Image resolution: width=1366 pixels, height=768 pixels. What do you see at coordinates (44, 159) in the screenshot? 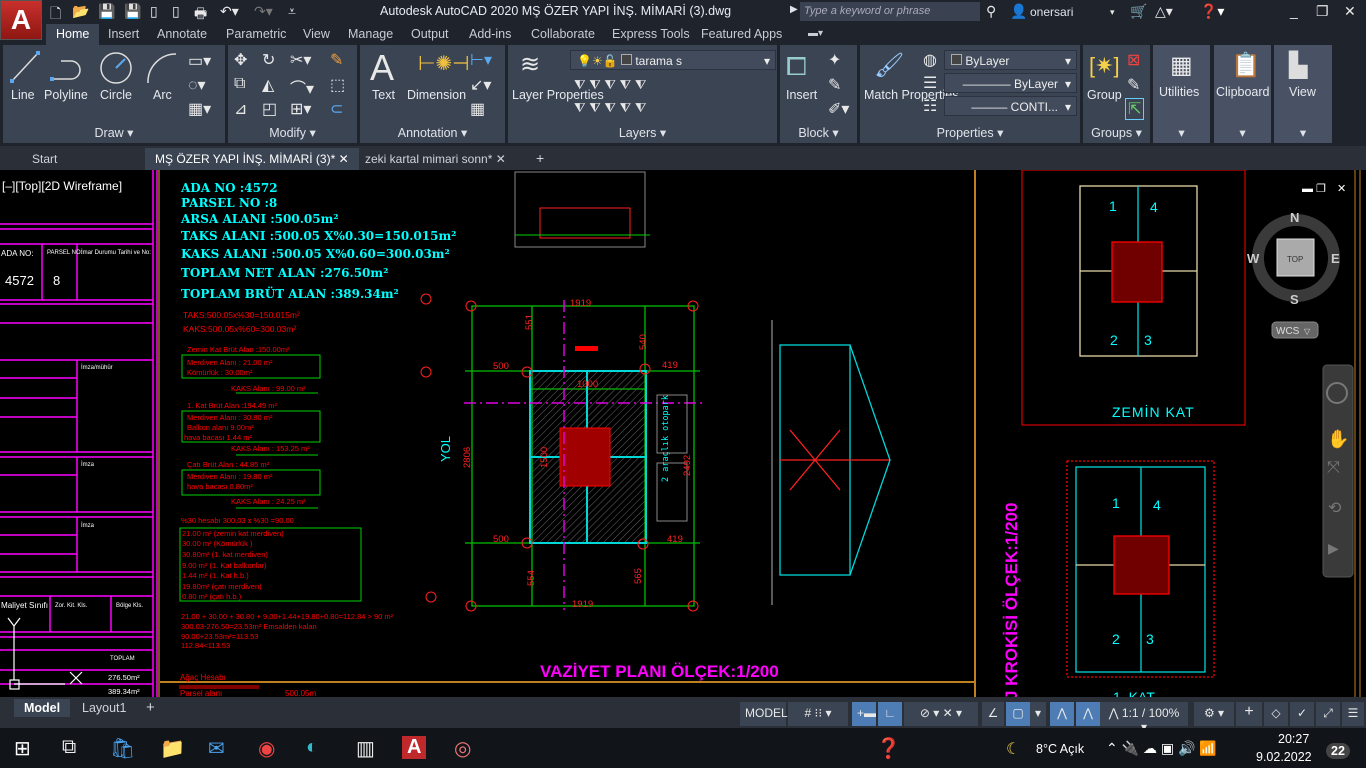
I see `file-tab-start: Start` at bounding box center [44, 159].